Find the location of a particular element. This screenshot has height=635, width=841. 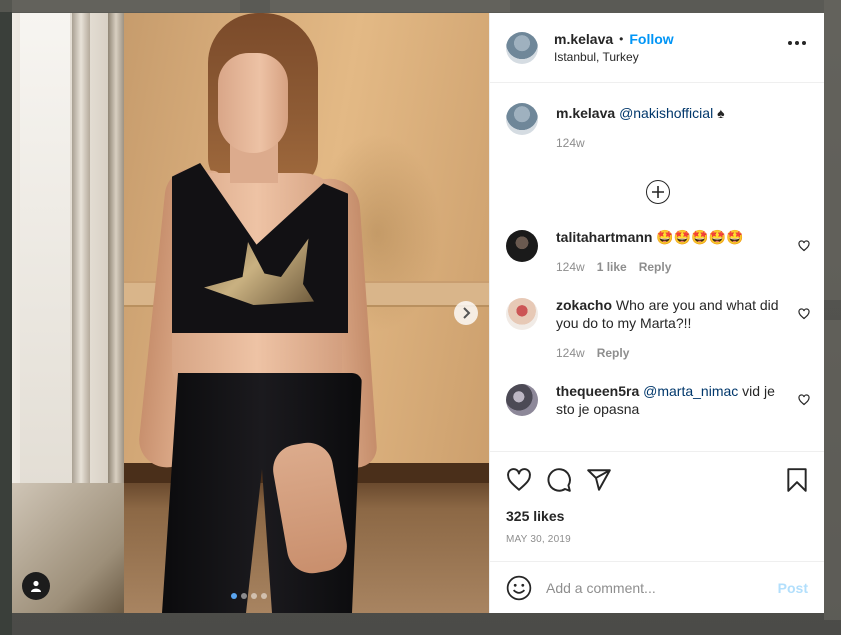

post-header: m.kelava • Follow Istanbul, Turkey is located at coordinates (657, 48).